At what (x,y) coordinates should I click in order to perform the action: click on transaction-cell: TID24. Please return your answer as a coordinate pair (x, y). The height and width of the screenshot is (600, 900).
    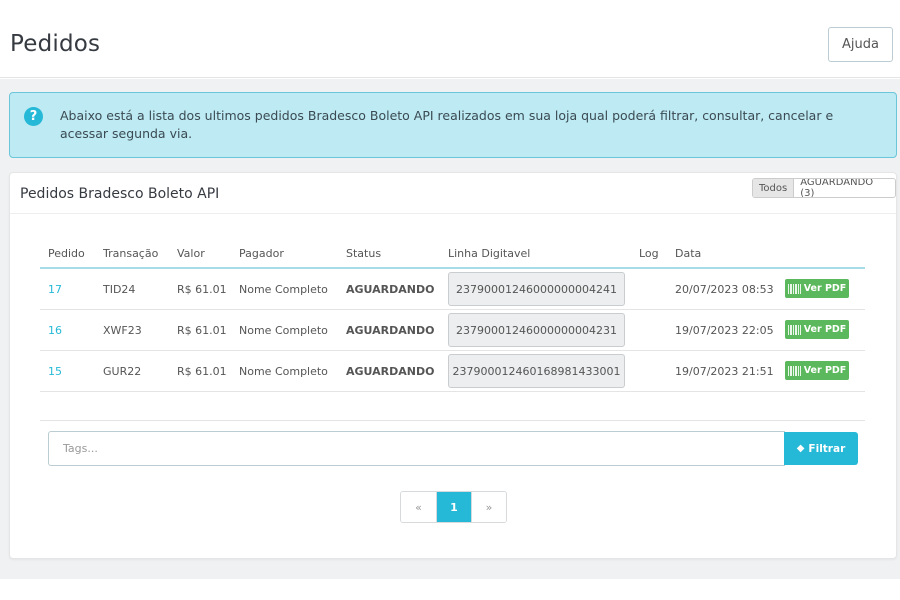
    Looking at the image, I should click on (119, 289).